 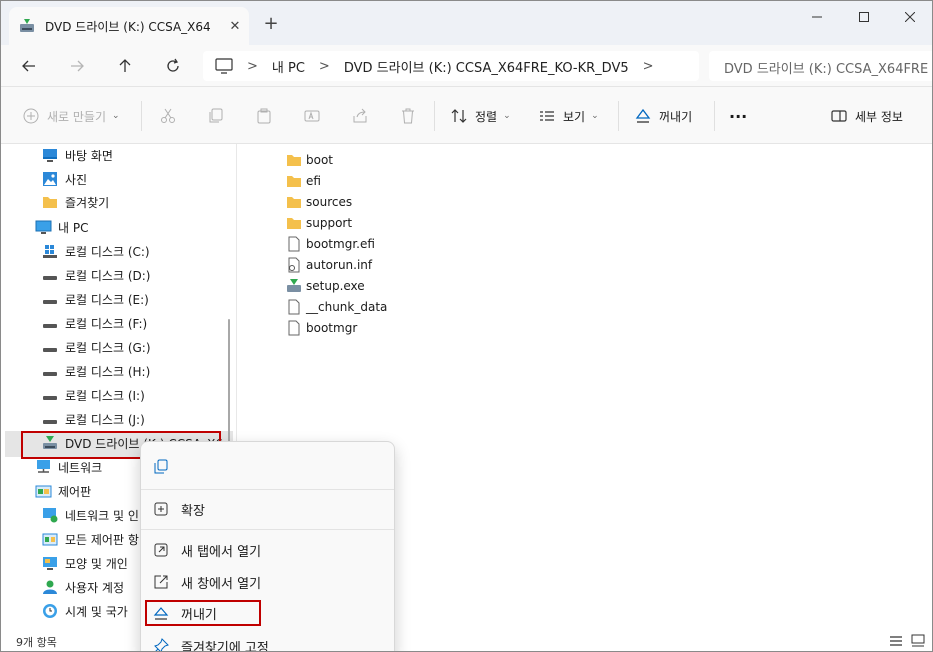 I want to click on sidebar-item-drive-f: 로컬 디스크 (F:), so click(x=94, y=323).